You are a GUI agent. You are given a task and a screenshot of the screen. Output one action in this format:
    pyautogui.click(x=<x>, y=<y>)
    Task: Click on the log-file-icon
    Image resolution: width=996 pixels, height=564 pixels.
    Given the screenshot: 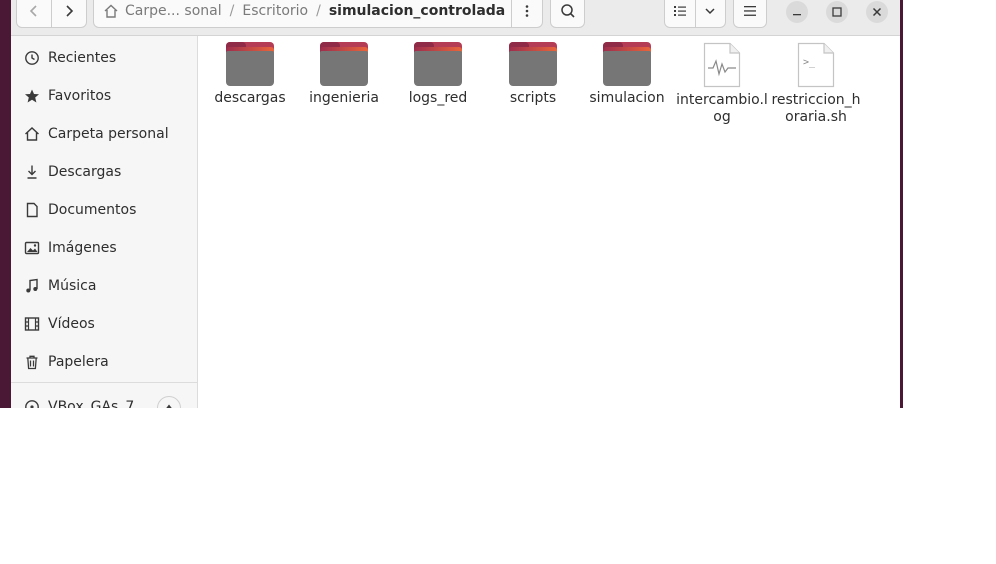 What is the action you would take?
    pyautogui.click(x=722, y=65)
    